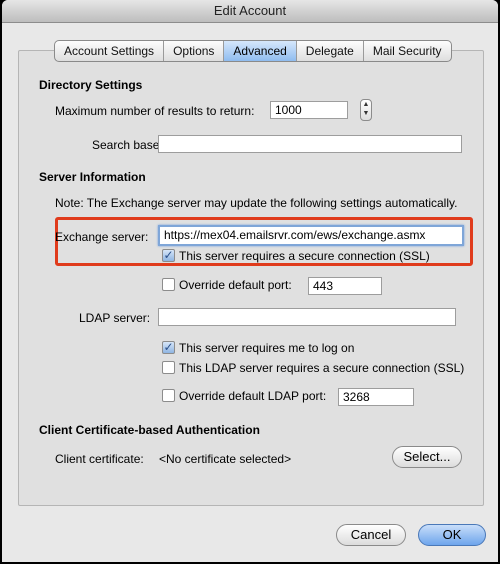 This screenshot has width=500, height=564. I want to click on window-title: Edit Account, so click(250, 11).